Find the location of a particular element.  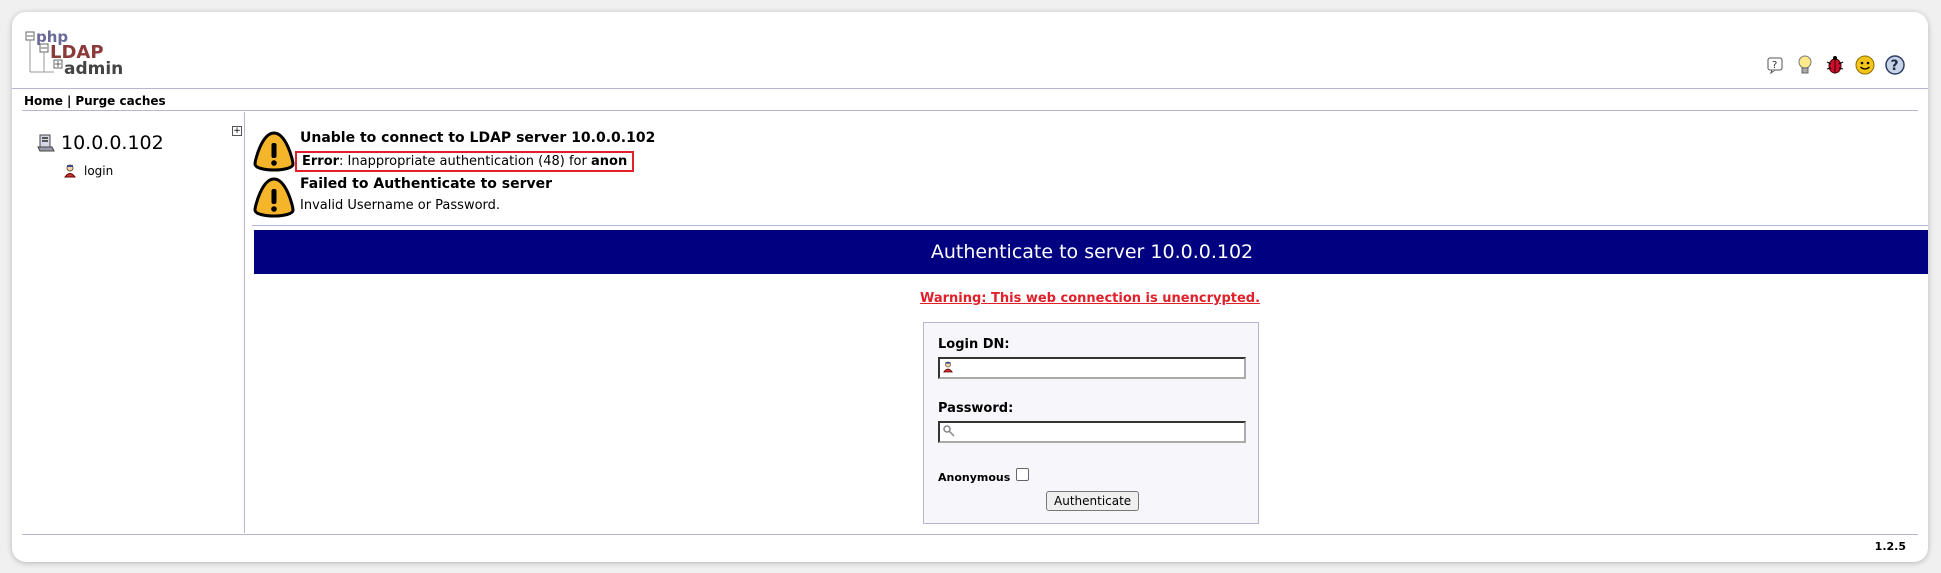

login-dn-label: Login DN: is located at coordinates (974, 344).